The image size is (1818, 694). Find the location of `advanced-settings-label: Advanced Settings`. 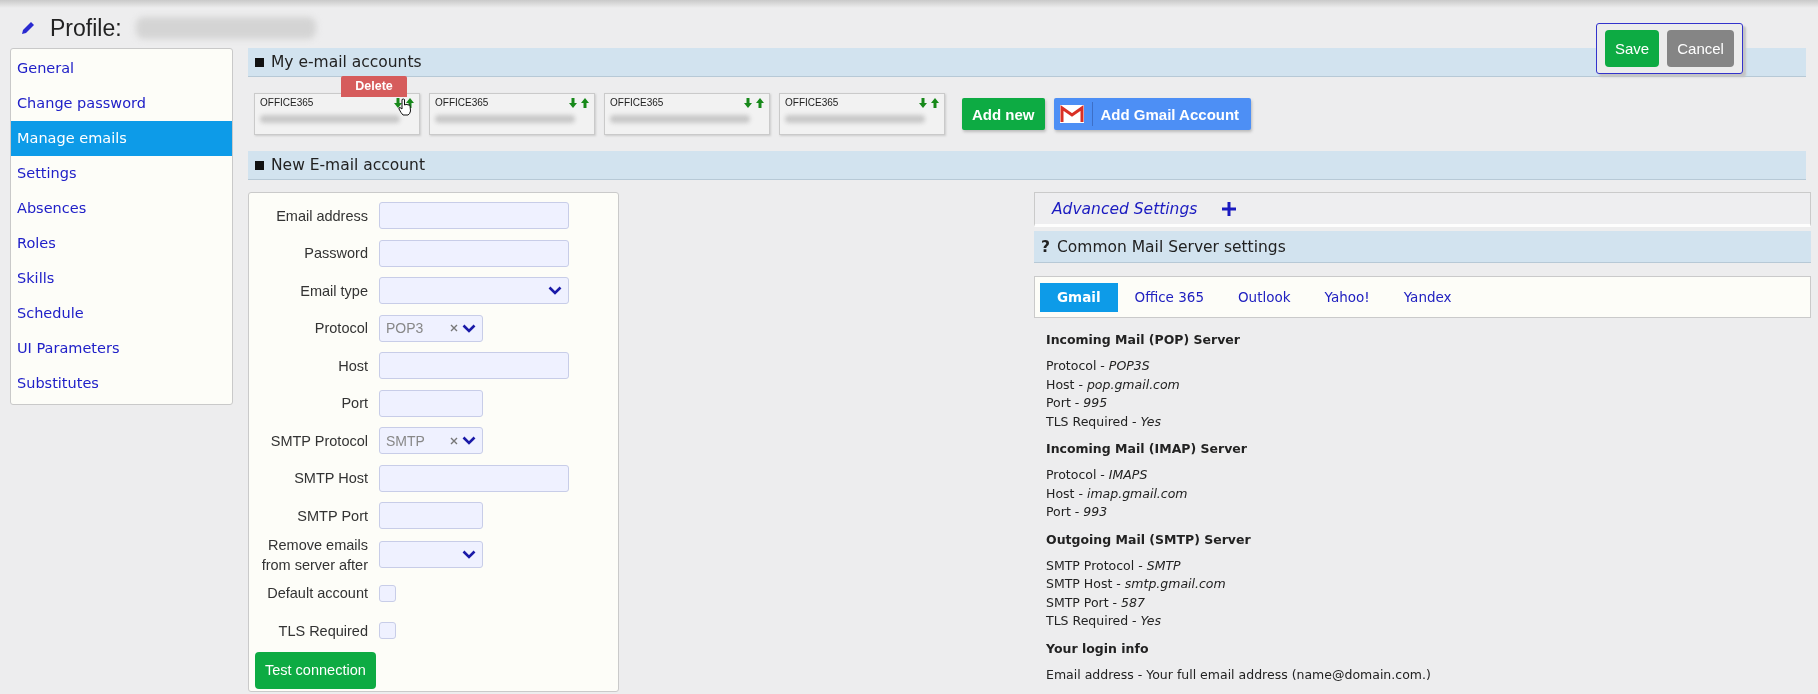

advanced-settings-label: Advanced Settings is located at coordinates (1125, 208).